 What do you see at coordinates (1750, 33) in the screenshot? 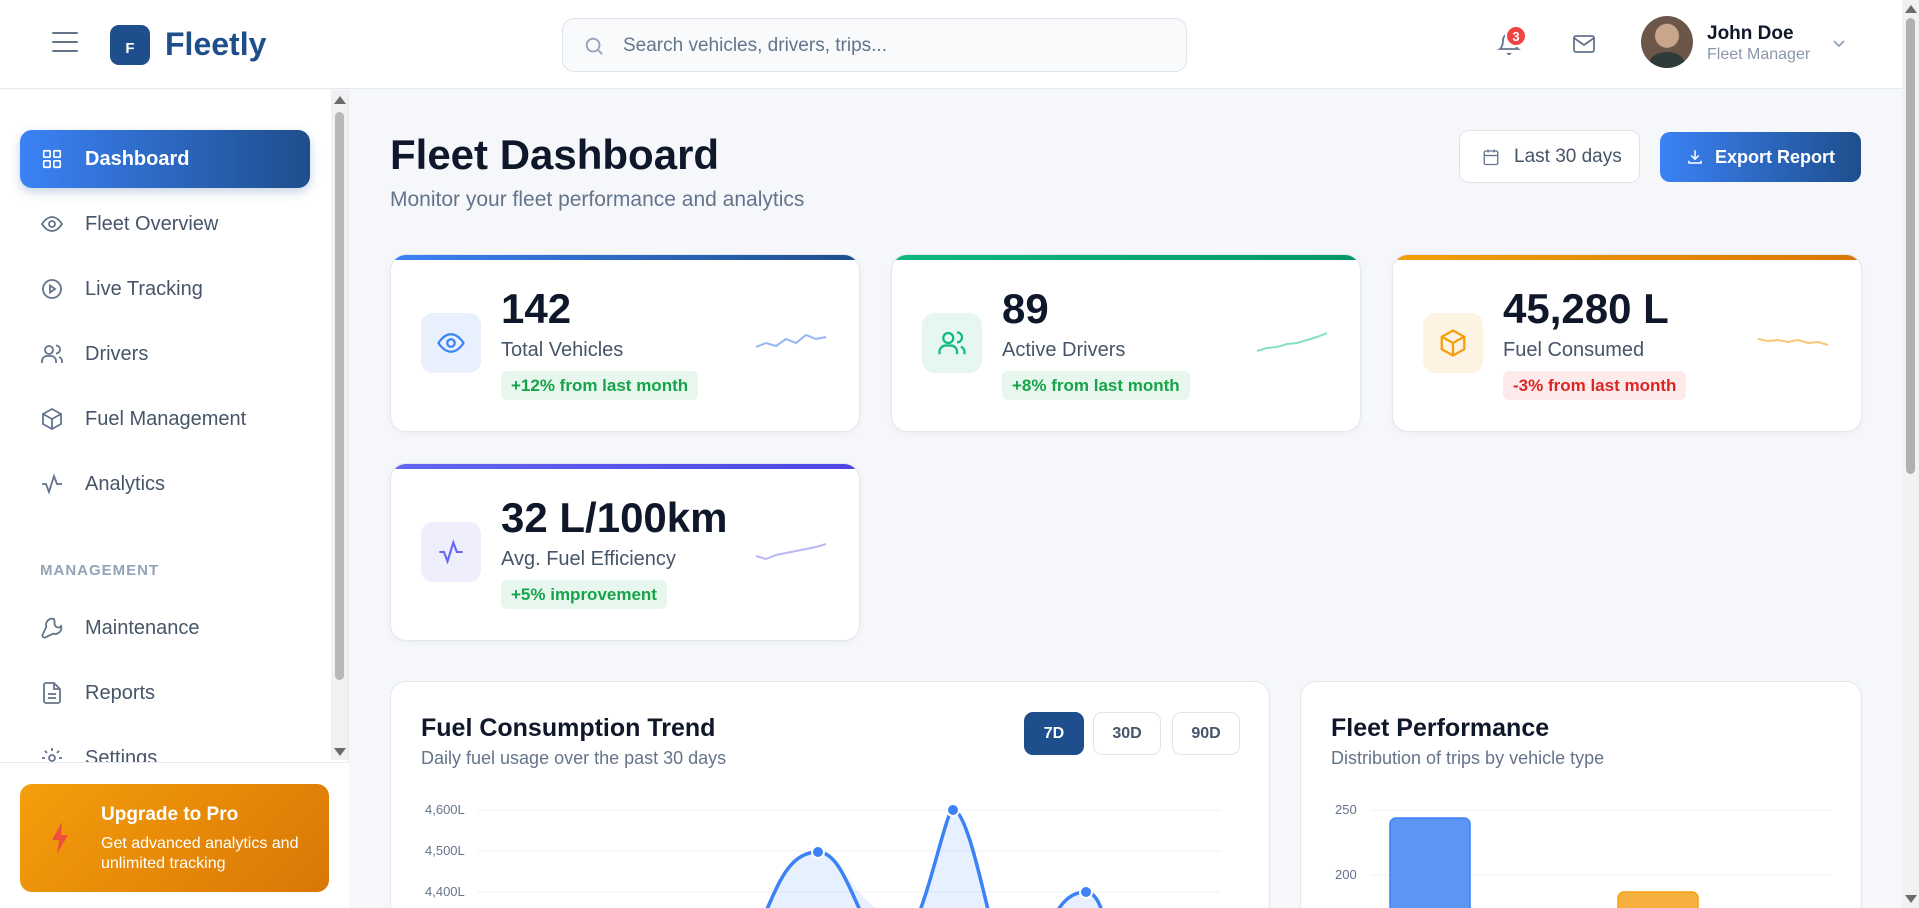
I see `user-name: John Doe` at bounding box center [1750, 33].